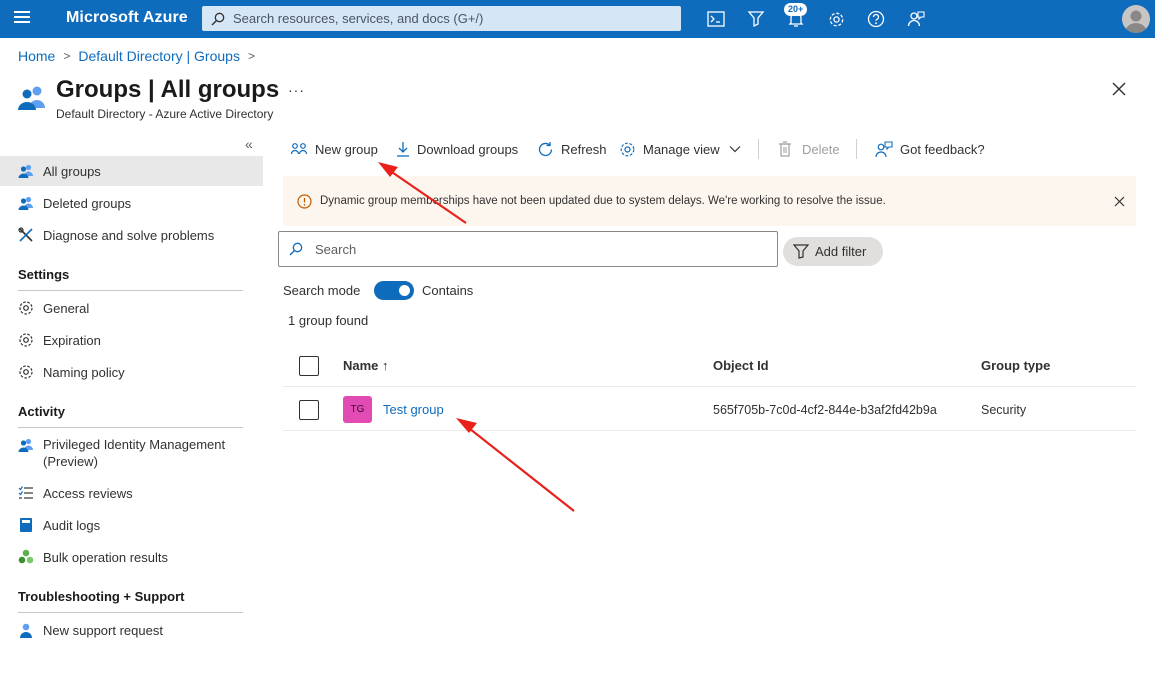 This screenshot has width=1155, height=680. Describe the element at coordinates (942, 149) in the screenshot. I see `feedback-label: Got feedback?` at that location.